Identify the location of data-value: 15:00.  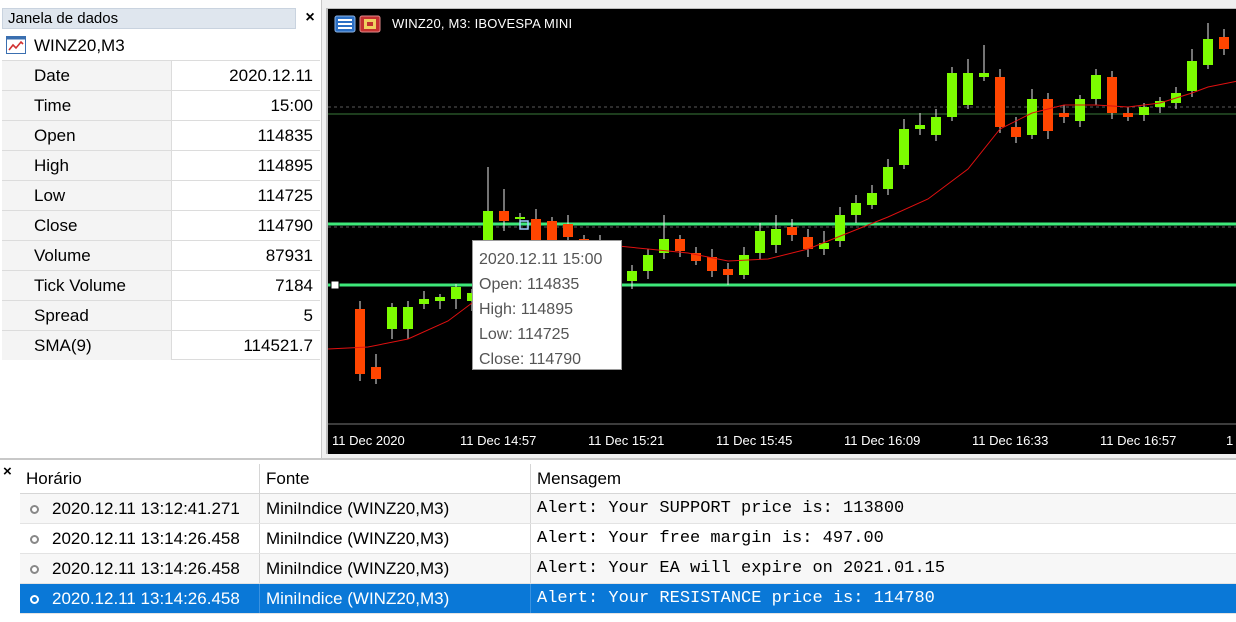
(291, 105).